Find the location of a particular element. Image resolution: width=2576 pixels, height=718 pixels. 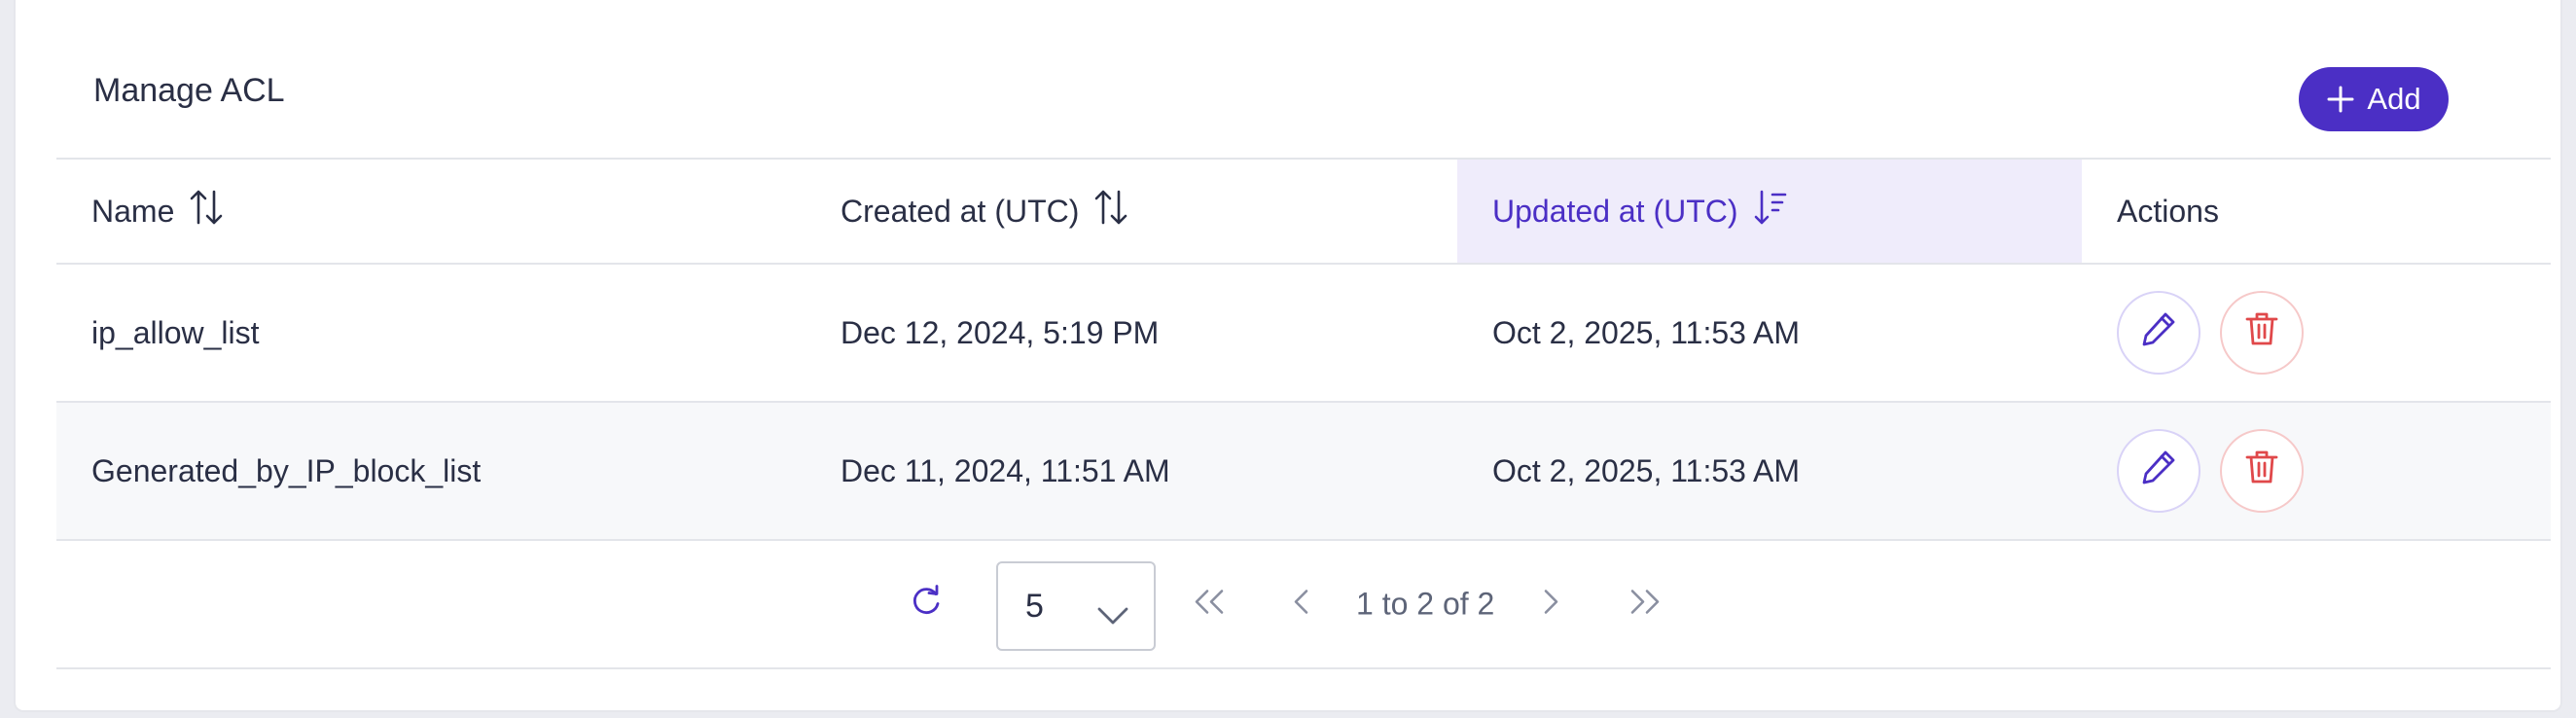

created-at-cell: Dec 12, 2024, 5:19 PM is located at coordinates (1001, 332).